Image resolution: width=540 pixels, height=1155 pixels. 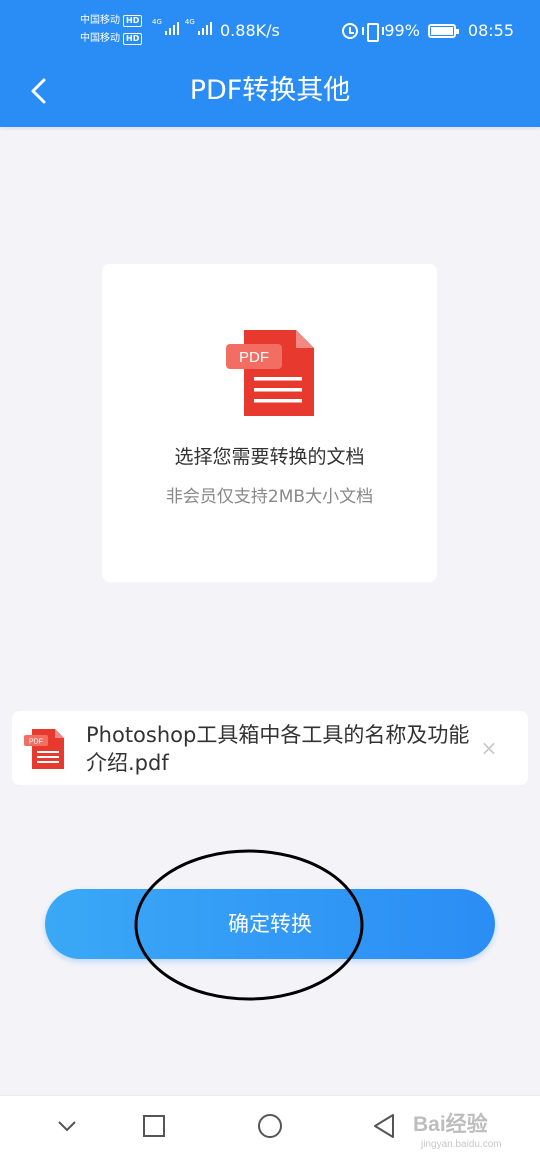 I want to click on alarm-icon, so click(x=350, y=31).